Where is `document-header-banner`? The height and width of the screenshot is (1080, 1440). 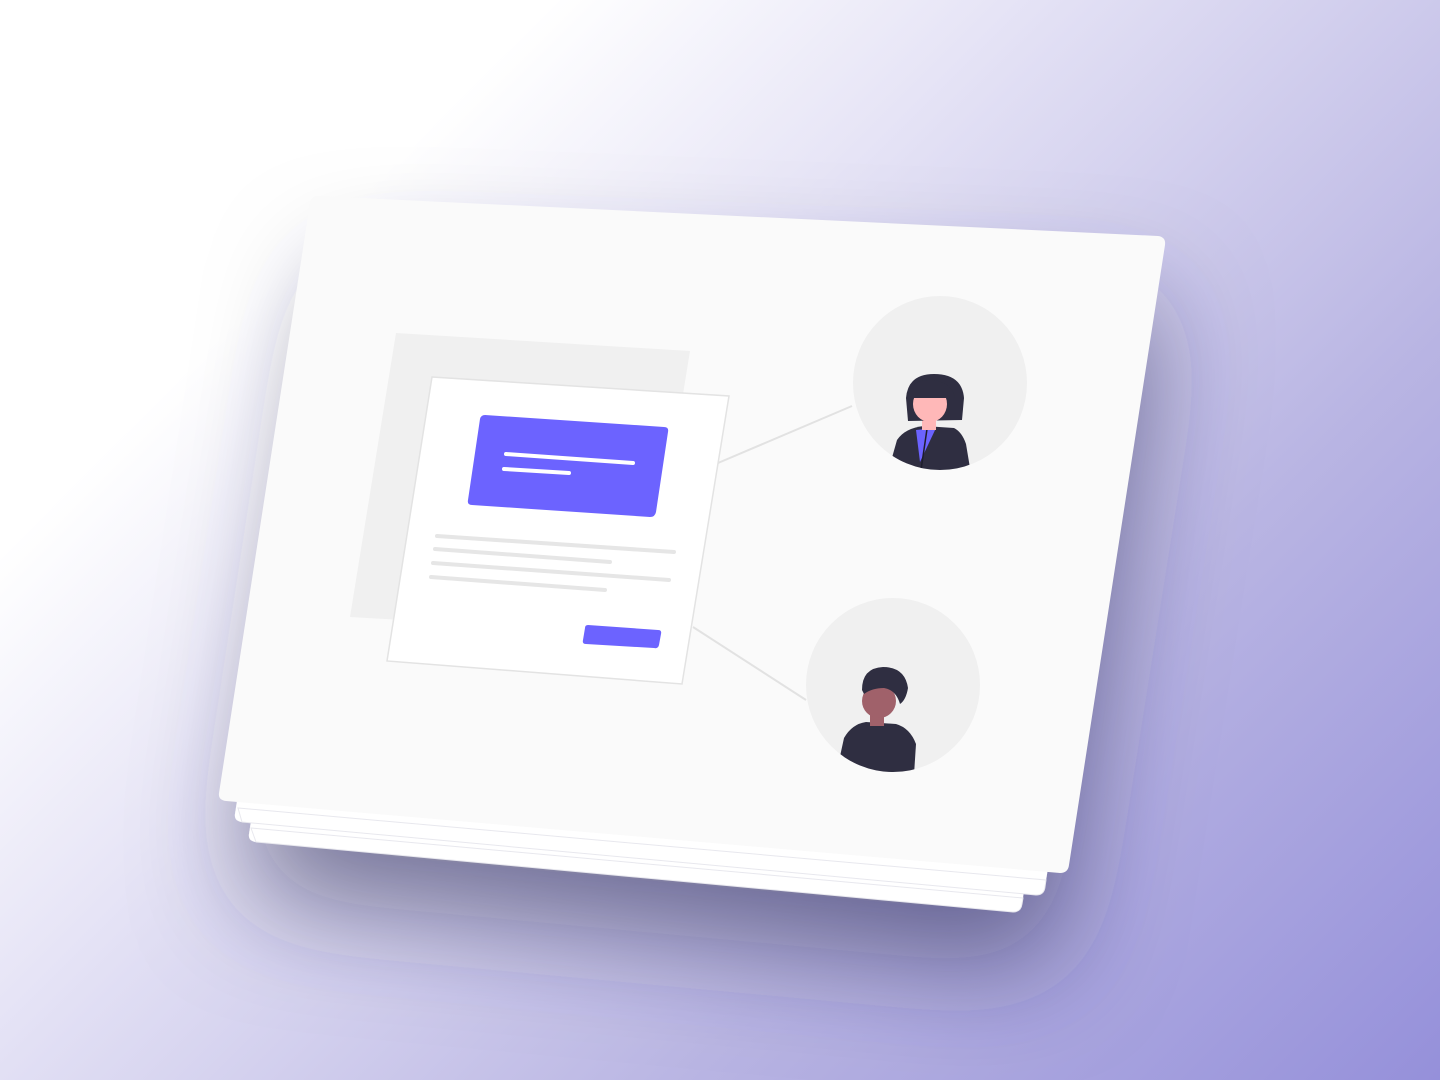 document-header-banner is located at coordinates (568, 466).